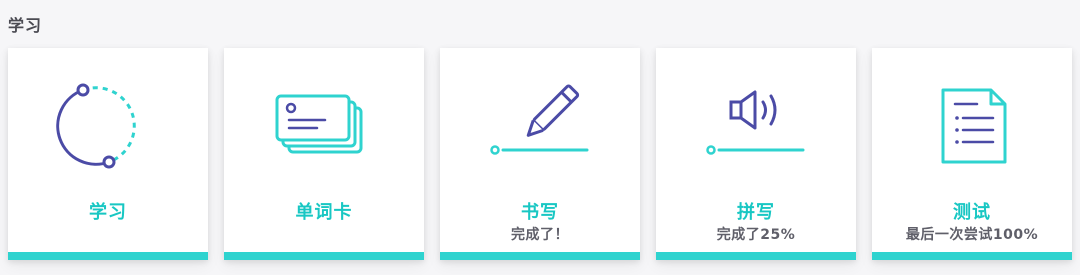 The image size is (1080, 275). What do you see at coordinates (972, 235) in the screenshot?
I see `card-test-status: 最后一次尝试100%` at bounding box center [972, 235].